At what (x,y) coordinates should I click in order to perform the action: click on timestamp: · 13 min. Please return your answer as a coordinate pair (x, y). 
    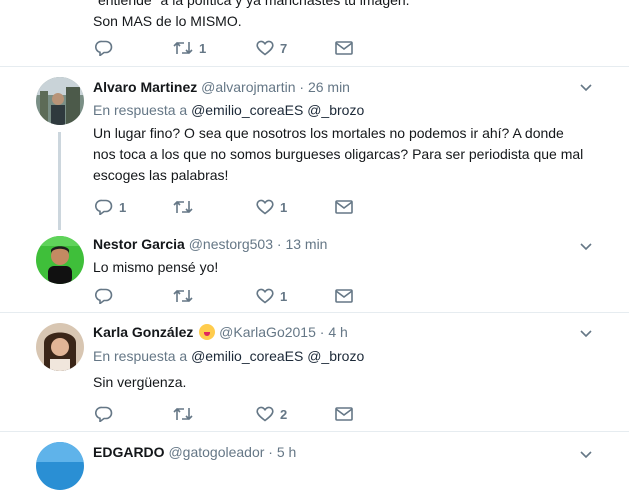
    Looking at the image, I should click on (302, 244).